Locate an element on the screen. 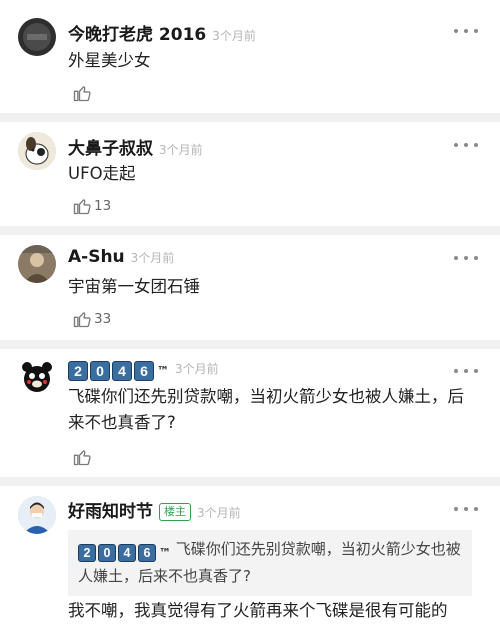  like-button: 13 is located at coordinates (91, 206).